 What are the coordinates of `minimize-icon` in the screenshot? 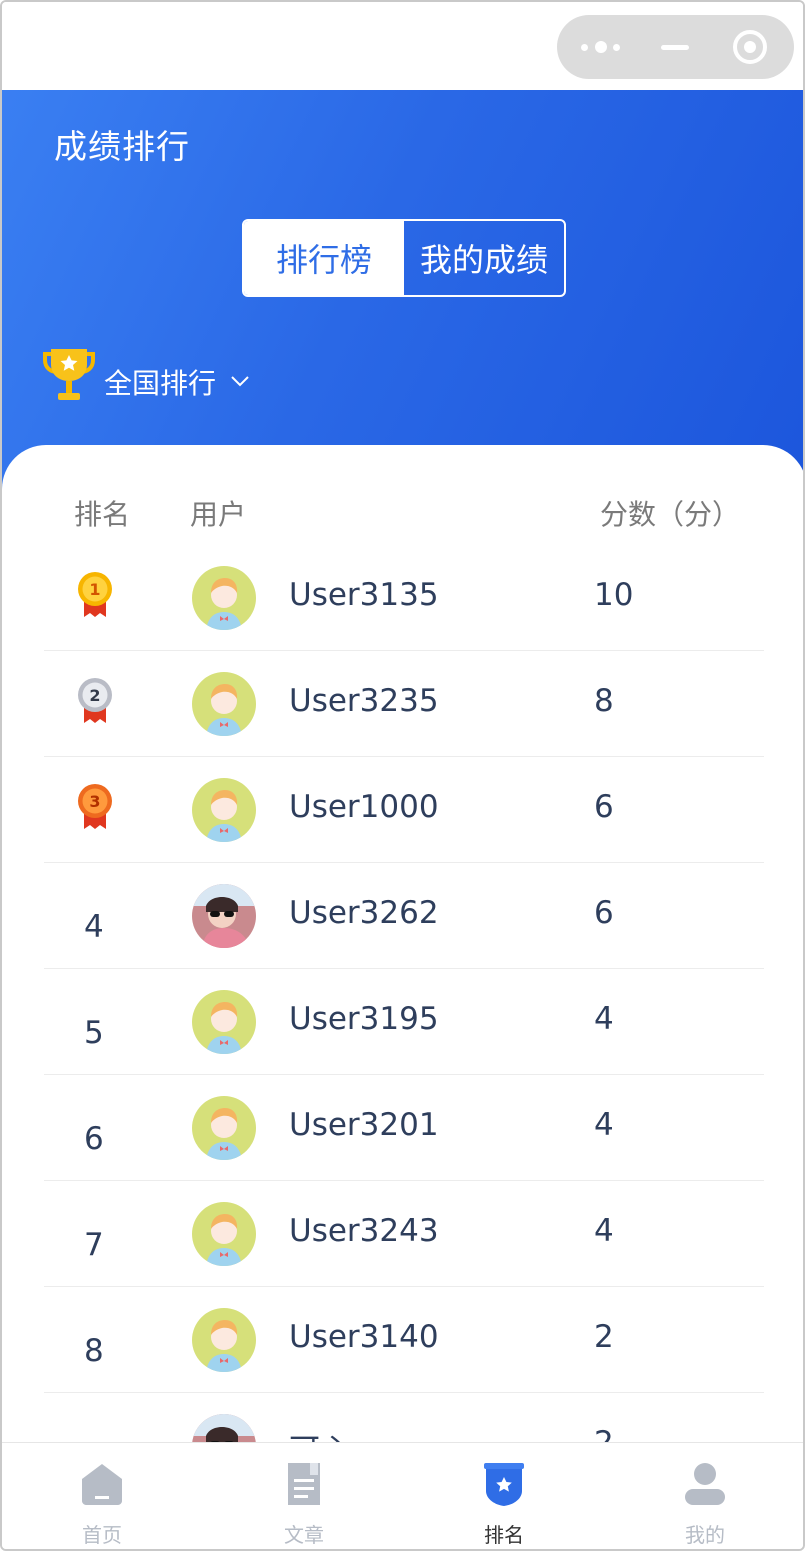 It's located at (675, 47).